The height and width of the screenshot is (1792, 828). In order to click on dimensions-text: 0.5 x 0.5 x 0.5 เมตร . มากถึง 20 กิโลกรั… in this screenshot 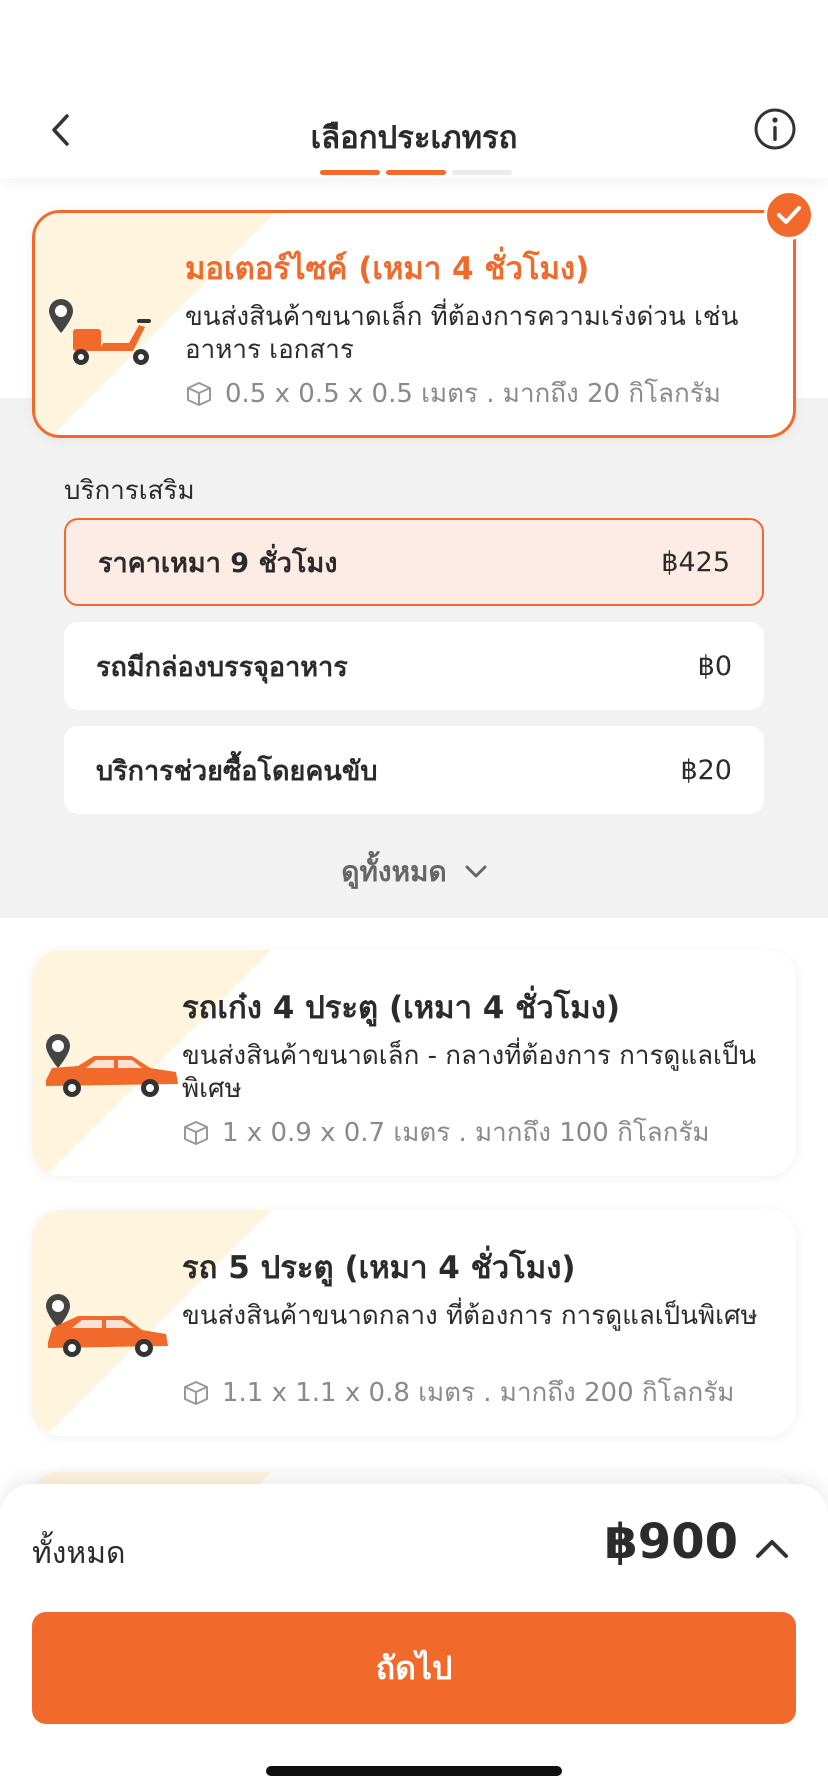, I will do `click(473, 394)`.